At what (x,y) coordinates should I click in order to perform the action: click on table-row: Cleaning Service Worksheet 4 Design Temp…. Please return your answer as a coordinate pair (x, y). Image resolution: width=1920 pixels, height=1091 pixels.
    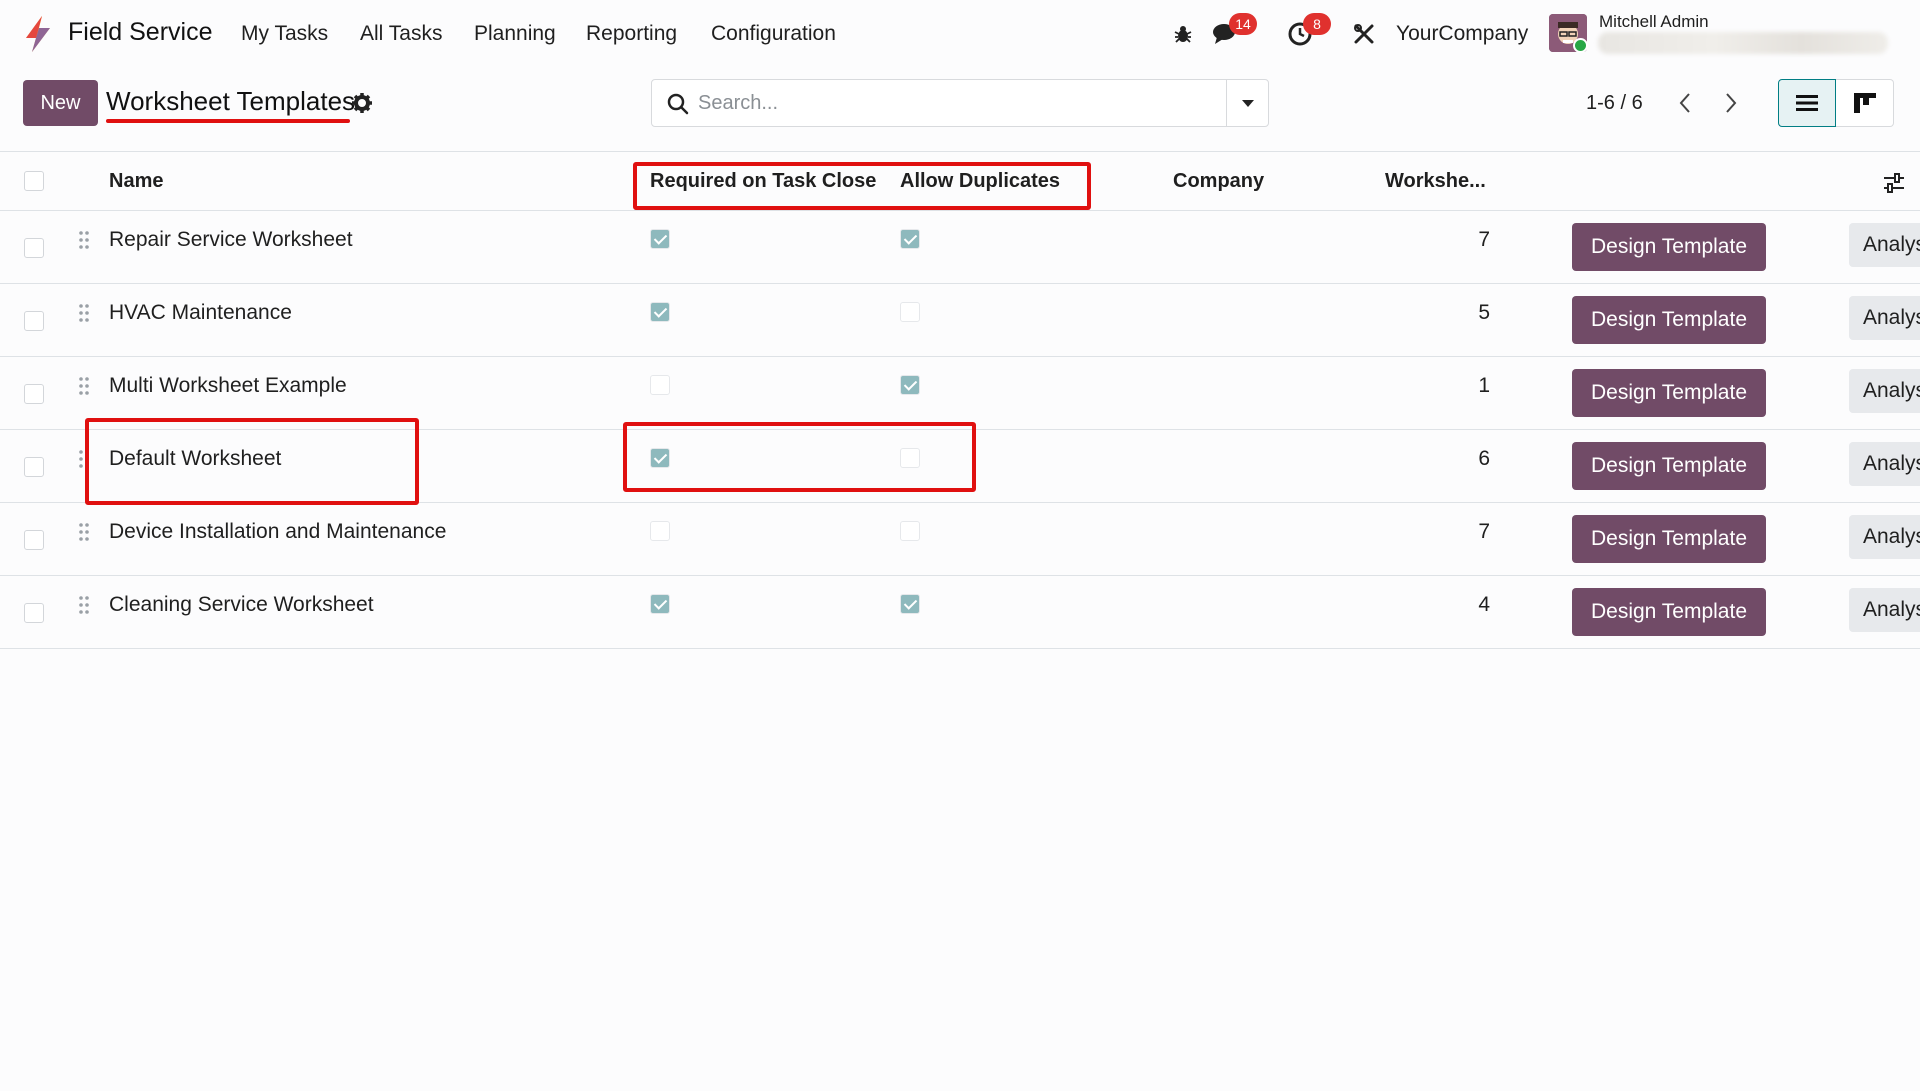
    Looking at the image, I should click on (960, 612).